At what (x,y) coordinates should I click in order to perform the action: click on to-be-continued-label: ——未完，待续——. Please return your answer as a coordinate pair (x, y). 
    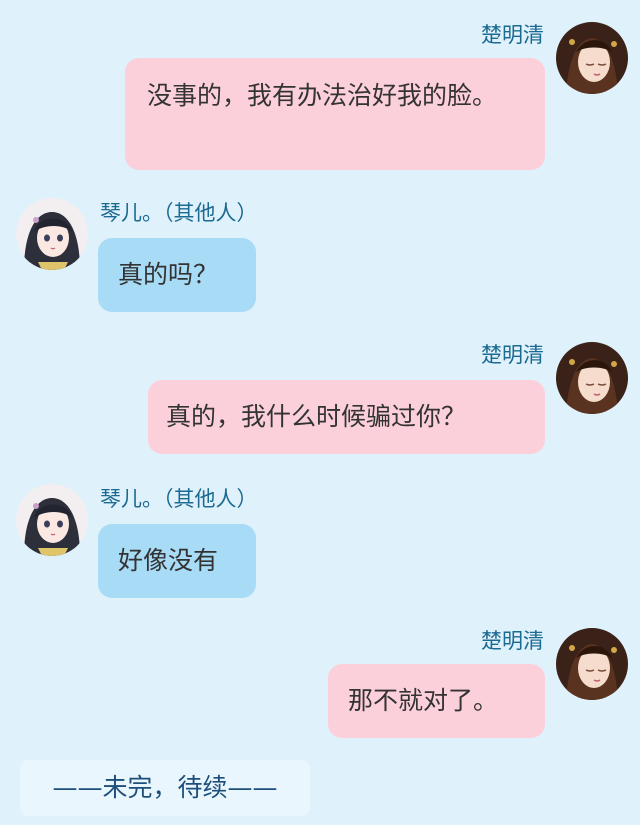
    Looking at the image, I should click on (165, 788).